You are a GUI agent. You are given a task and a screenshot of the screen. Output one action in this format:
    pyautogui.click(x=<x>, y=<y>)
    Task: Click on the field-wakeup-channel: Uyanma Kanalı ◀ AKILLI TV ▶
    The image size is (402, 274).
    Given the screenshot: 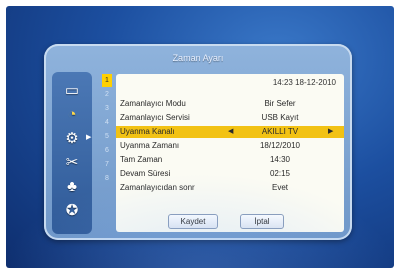 What is the action you would take?
    pyautogui.click(x=230, y=132)
    